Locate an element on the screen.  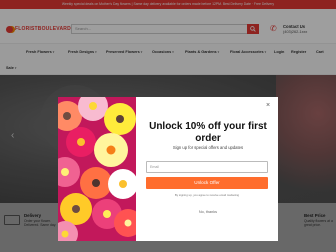
modal-subtitle: Sign up for special offers and updates is located at coordinates (208, 147).